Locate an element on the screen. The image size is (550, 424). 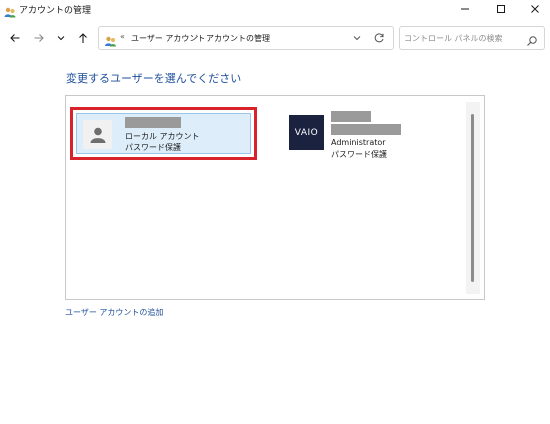
back-button is located at coordinates (15, 38).